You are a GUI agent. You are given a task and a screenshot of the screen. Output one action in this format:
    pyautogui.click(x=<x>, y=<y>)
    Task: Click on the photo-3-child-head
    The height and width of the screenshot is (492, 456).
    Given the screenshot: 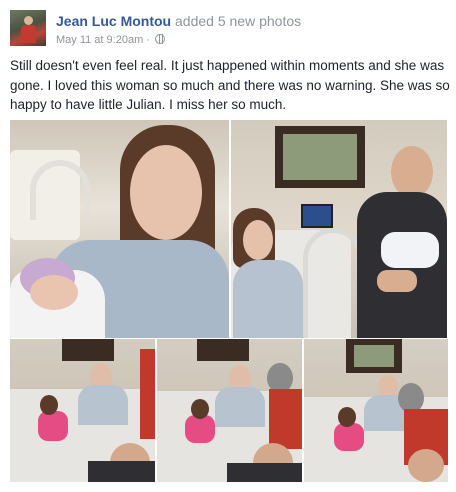 What is the action you would take?
    pyautogui.click(x=49, y=405)
    